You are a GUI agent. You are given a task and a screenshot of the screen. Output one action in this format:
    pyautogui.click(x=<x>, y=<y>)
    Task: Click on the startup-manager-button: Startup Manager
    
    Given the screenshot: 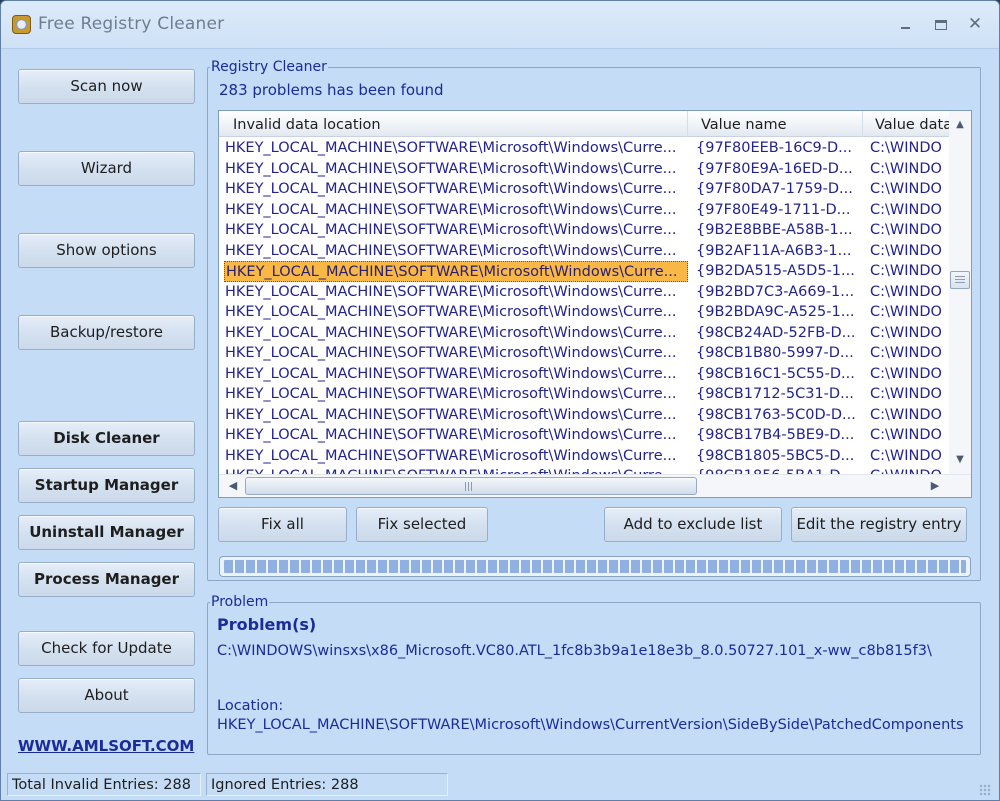 What is the action you would take?
    pyautogui.click(x=106, y=485)
    